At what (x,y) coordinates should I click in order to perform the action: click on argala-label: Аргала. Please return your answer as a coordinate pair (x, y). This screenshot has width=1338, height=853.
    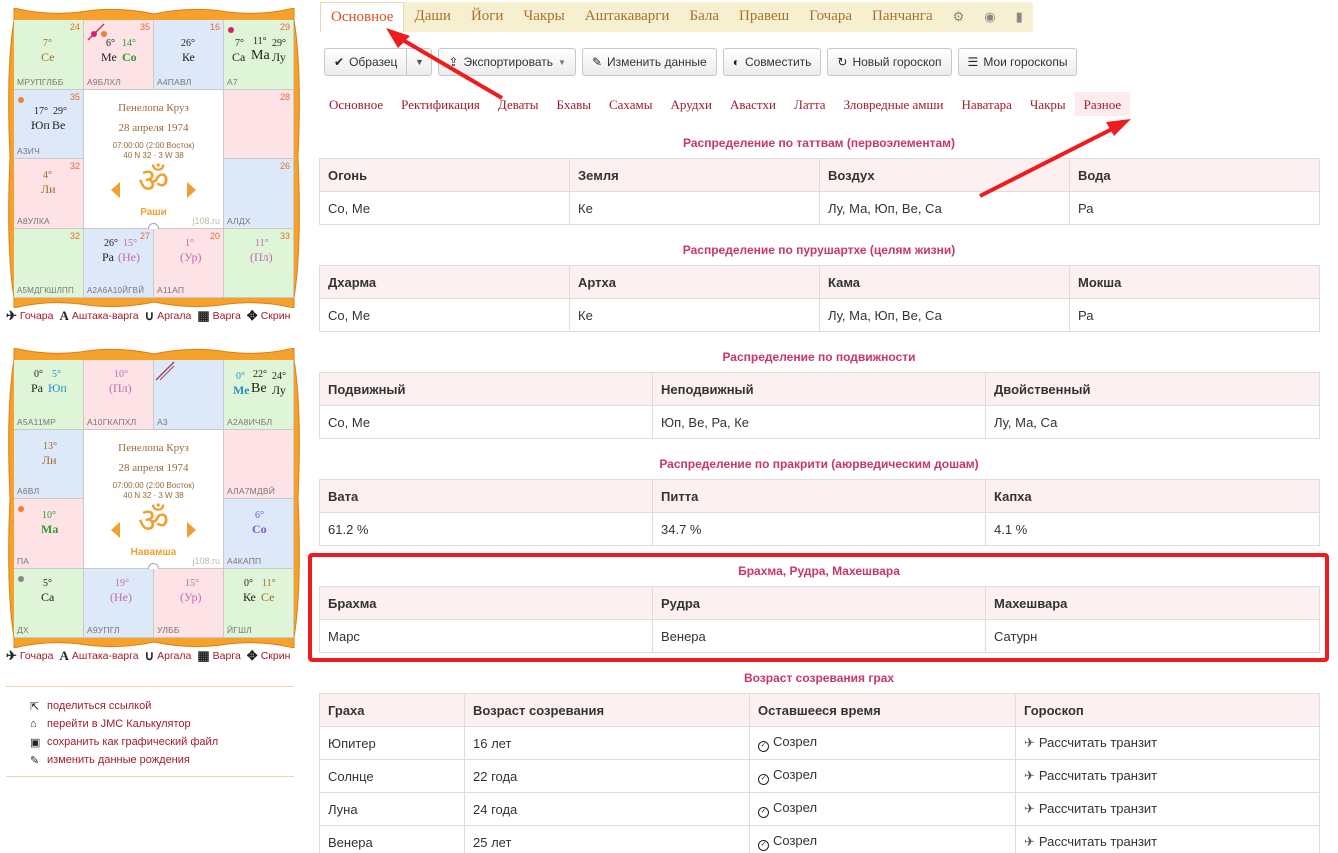
    Looking at the image, I should click on (174, 316).